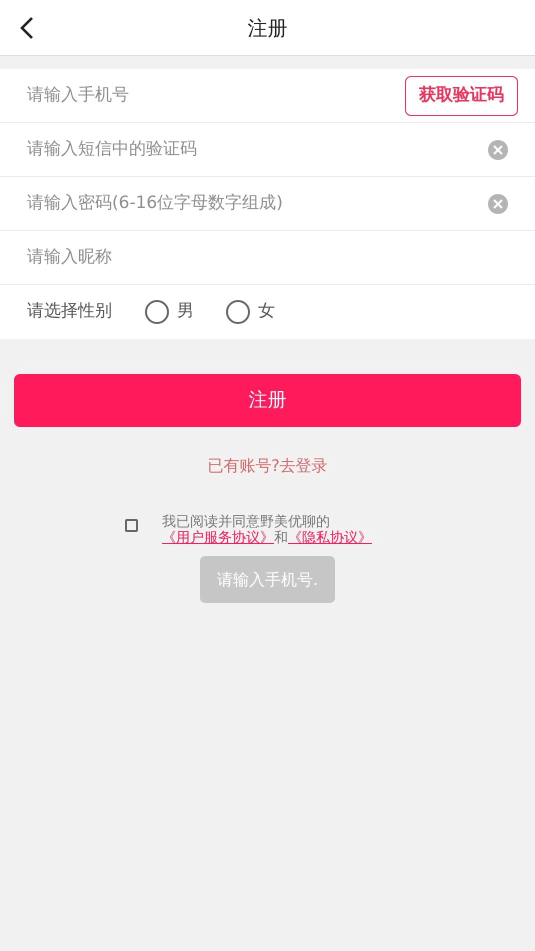 This screenshot has width=535, height=951. I want to click on user-agreement-link: 《用户服务协议》, so click(218, 538).